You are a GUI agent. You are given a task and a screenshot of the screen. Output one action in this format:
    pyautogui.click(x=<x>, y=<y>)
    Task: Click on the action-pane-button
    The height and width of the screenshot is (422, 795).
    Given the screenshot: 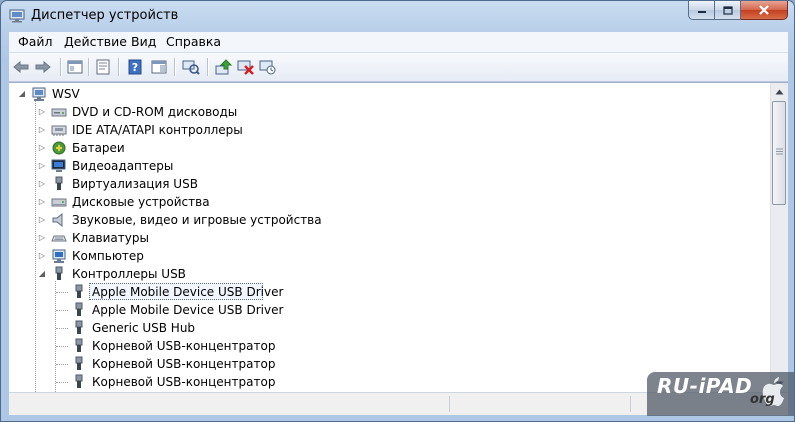 What is the action you would take?
    pyautogui.click(x=159, y=67)
    